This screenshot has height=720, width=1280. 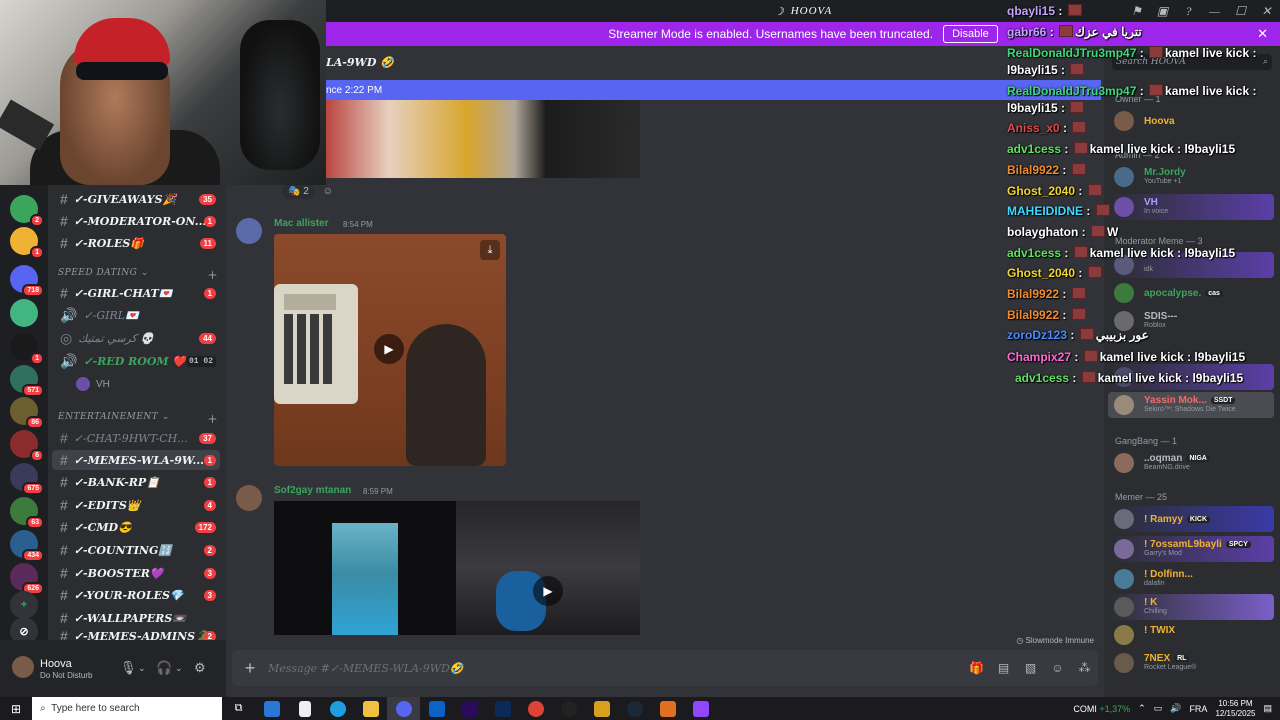 What do you see at coordinates (1191, 635) in the screenshot?
I see `member-item: ! TWIX` at bounding box center [1191, 635].